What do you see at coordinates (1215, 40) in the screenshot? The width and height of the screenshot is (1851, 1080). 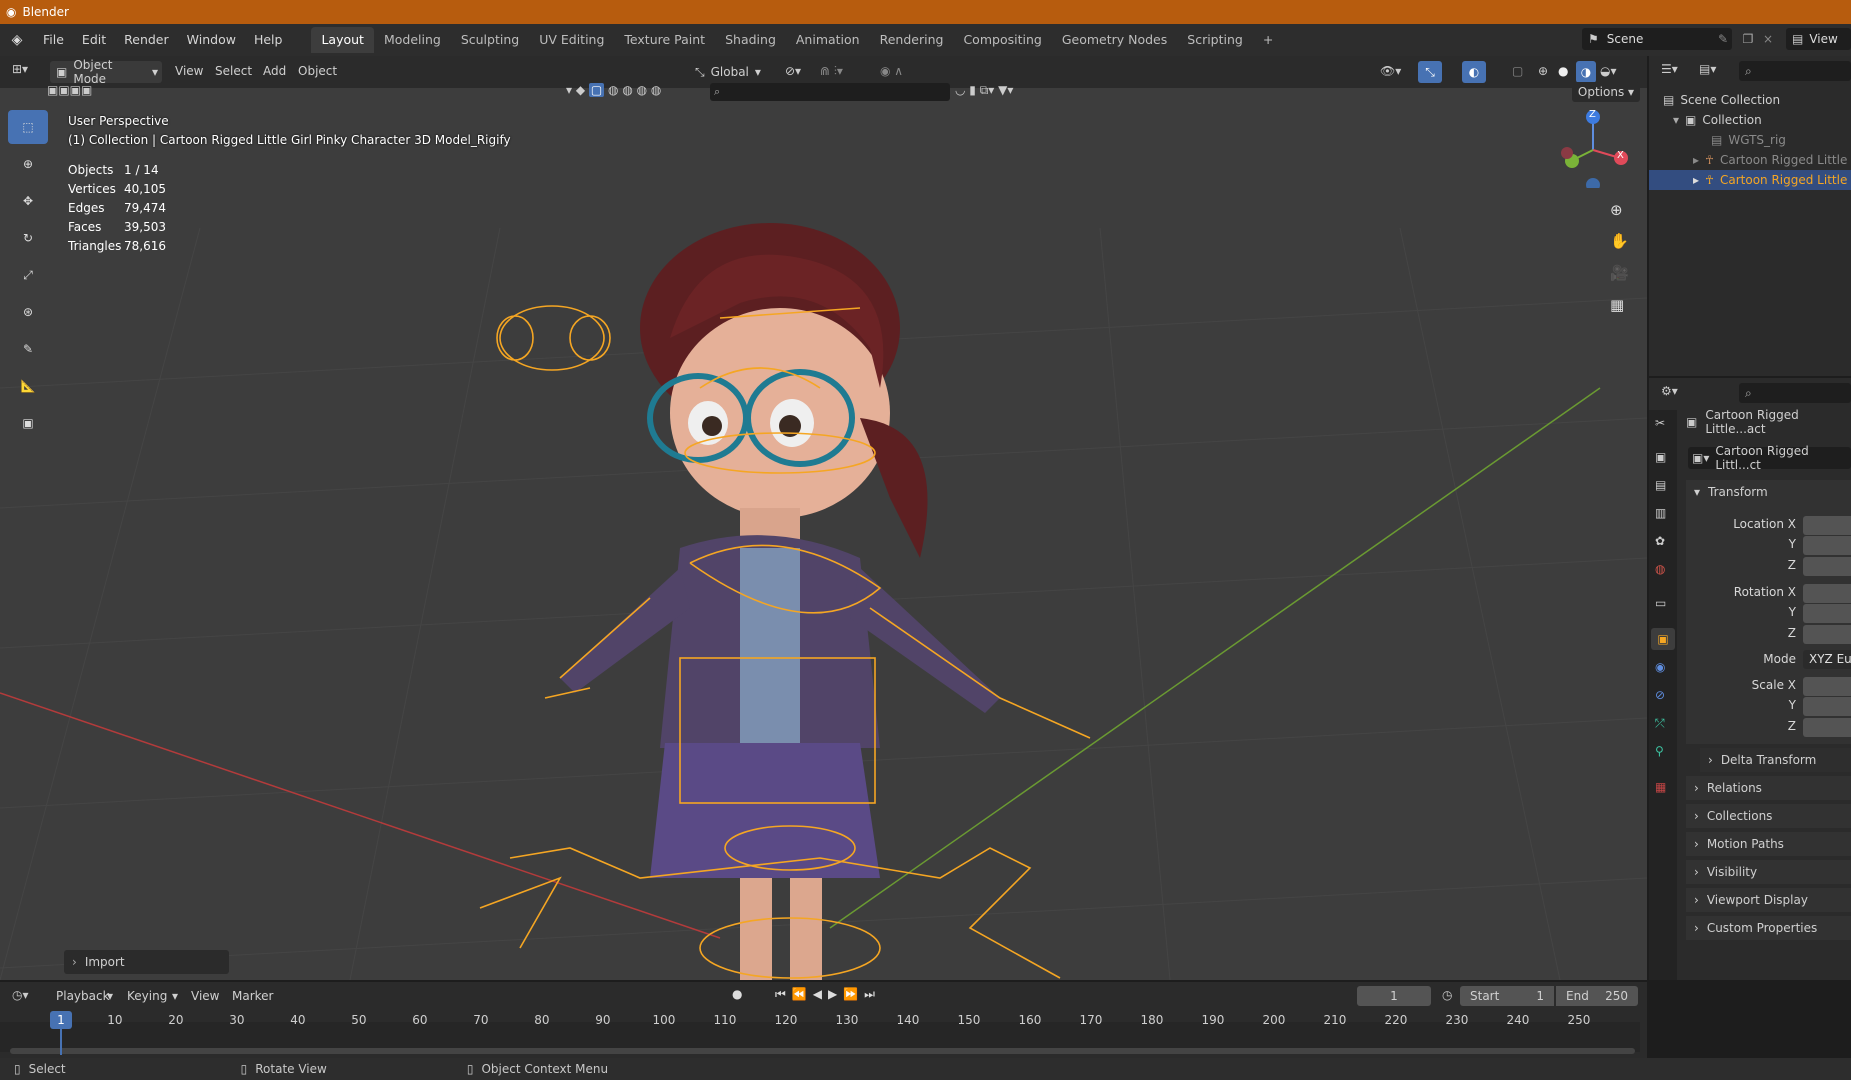 I see `tab-scripting: Scripting` at bounding box center [1215, 40].